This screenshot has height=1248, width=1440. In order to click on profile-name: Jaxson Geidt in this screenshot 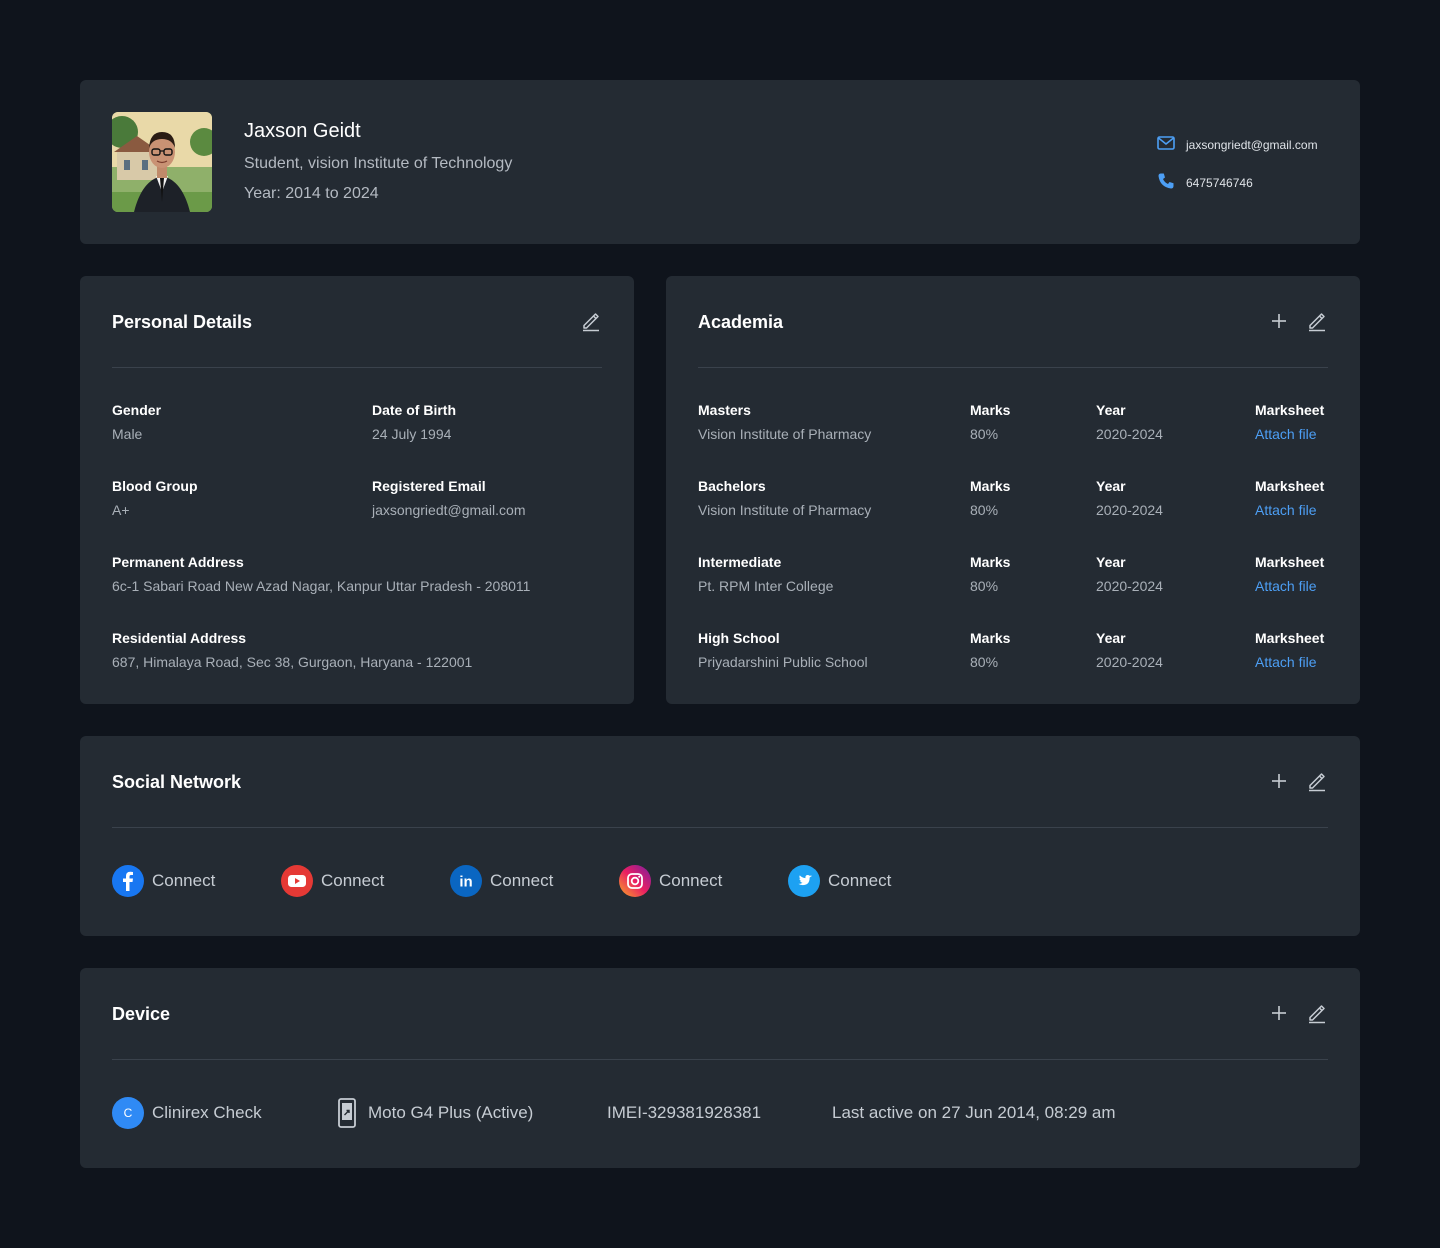, I will do `click(302, 131)`.